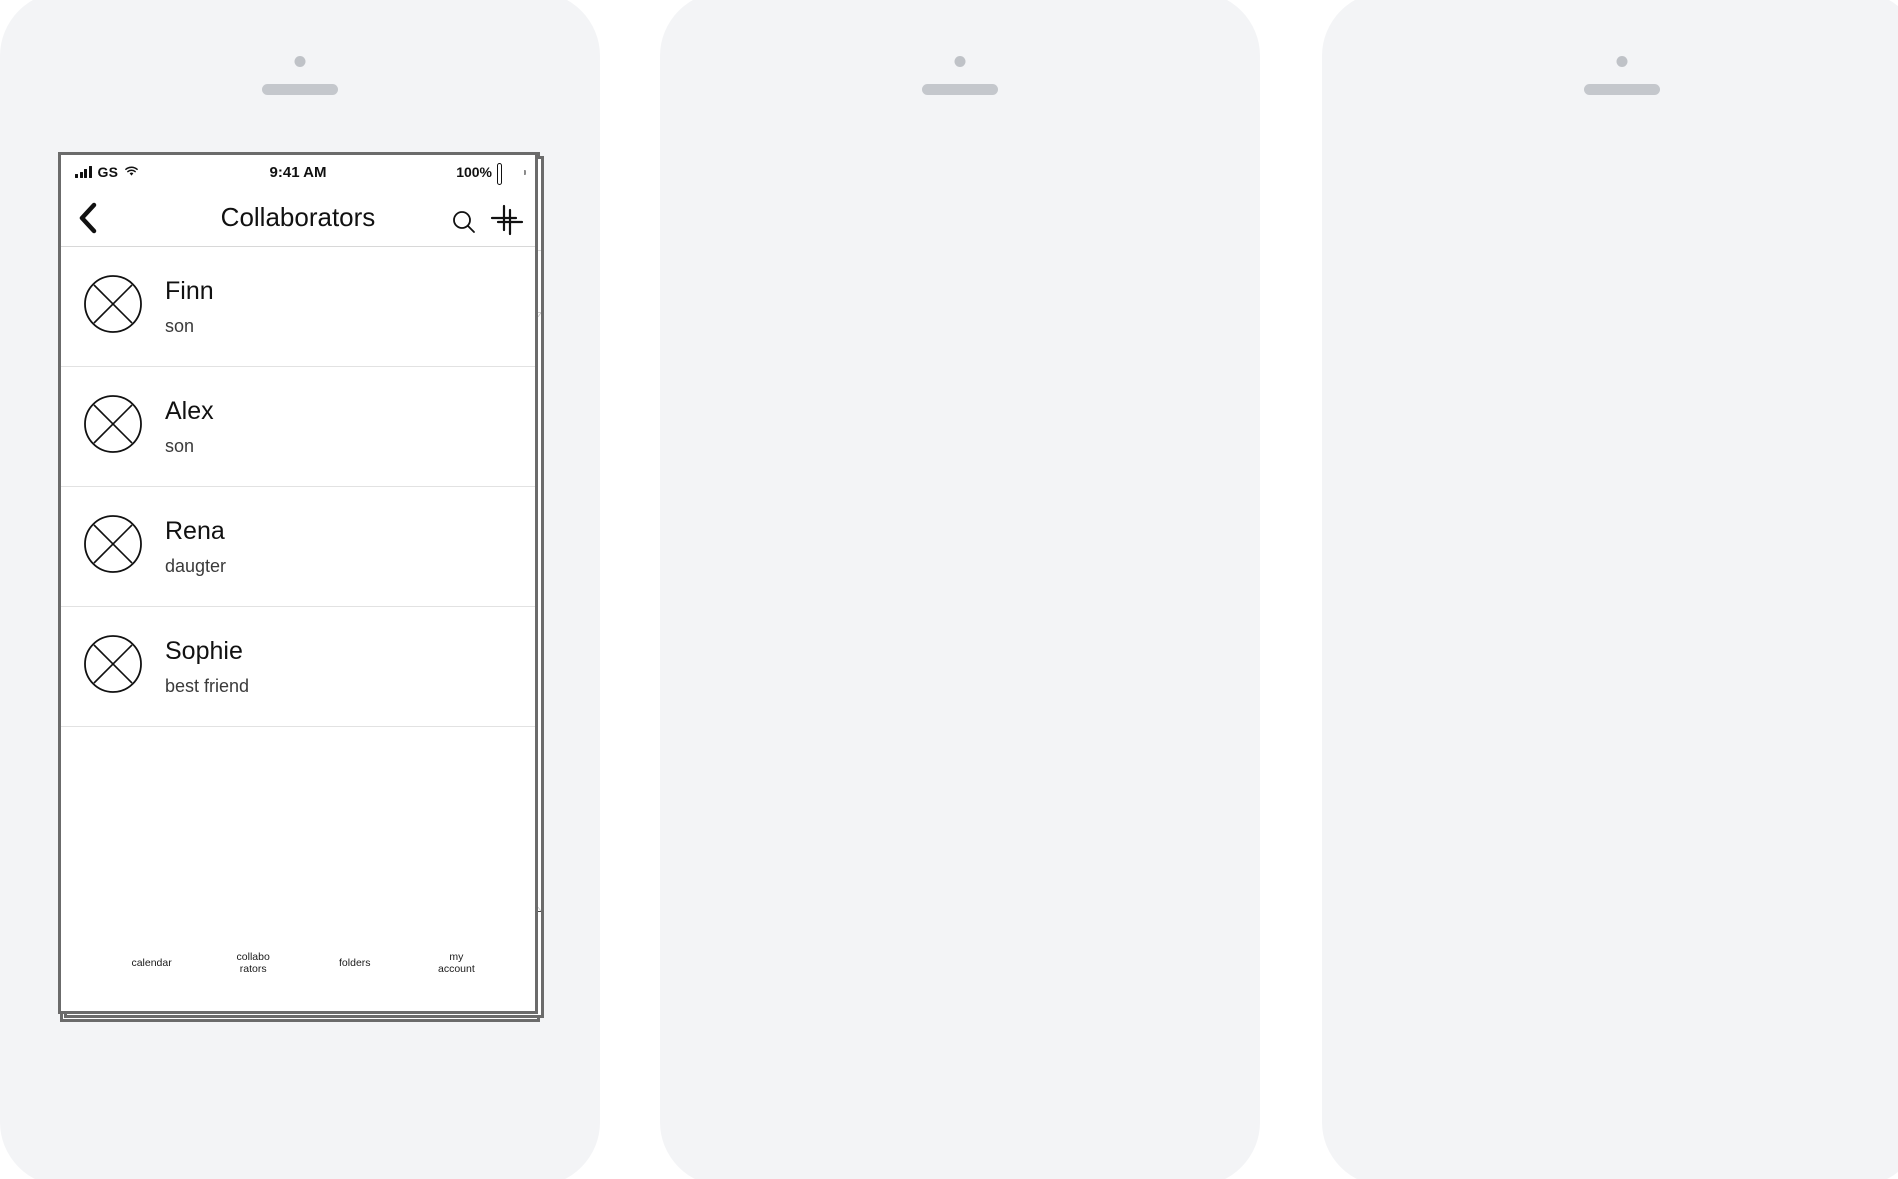 This screenshot has height=1179, width=1898. I want to click on signal-bars-icon, so click(83, 172).